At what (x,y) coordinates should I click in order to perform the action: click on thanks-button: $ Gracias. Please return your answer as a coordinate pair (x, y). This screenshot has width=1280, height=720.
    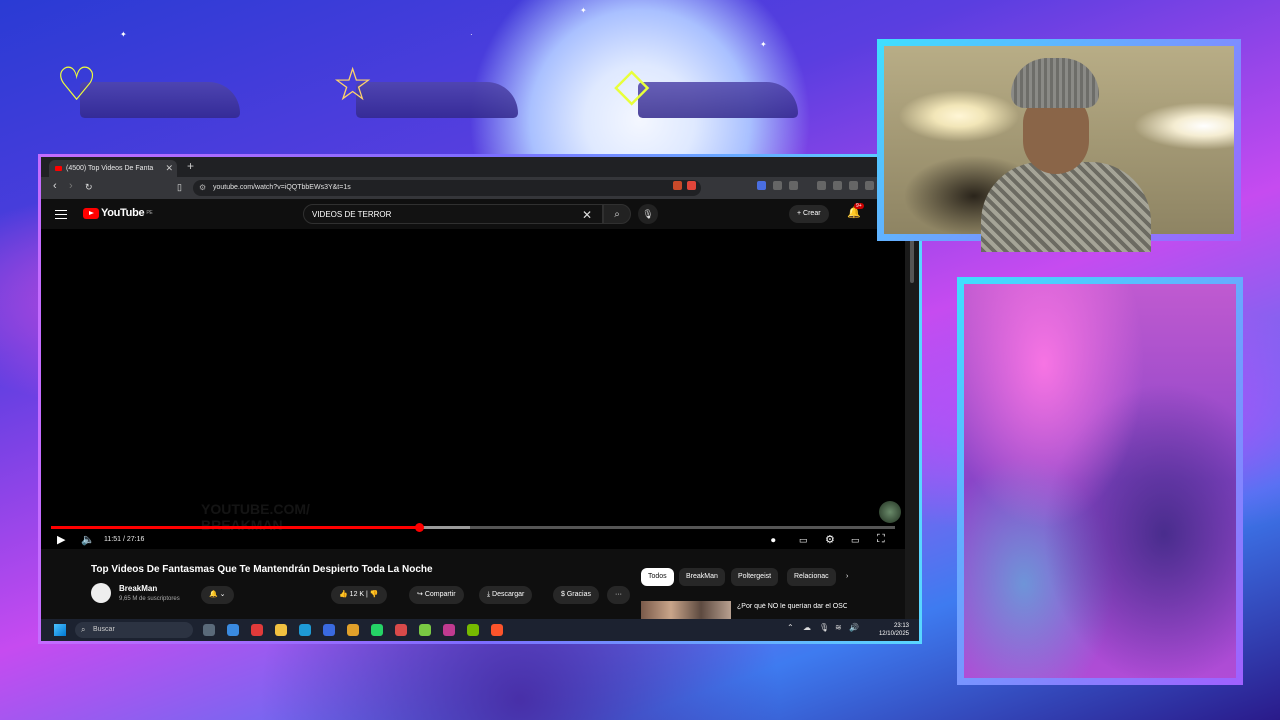
    Looking at the image, I should click on (576, 595).